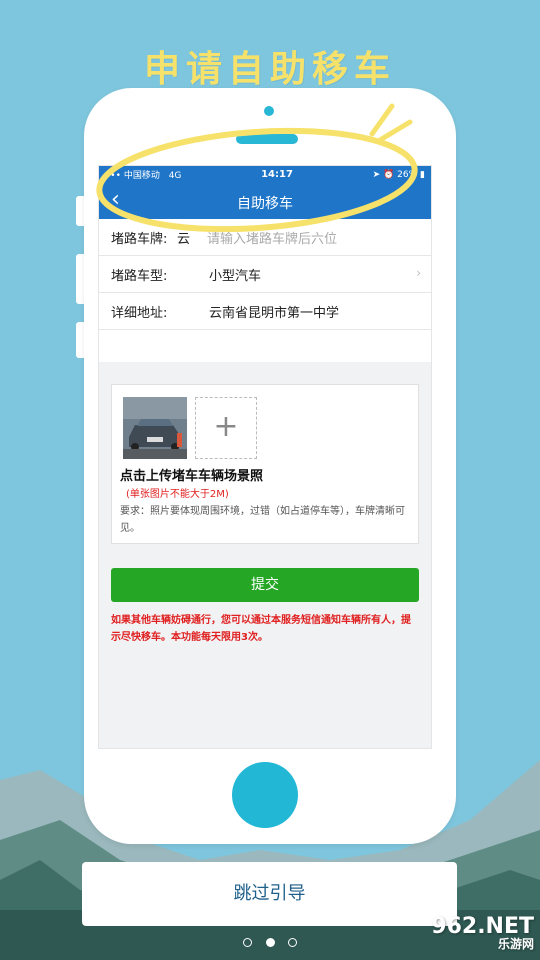 The height and width of the screenshot is (960, 540). Describe the element at coordinates (270, 942) in the screenshot. I see `page-dot-active` at that location.